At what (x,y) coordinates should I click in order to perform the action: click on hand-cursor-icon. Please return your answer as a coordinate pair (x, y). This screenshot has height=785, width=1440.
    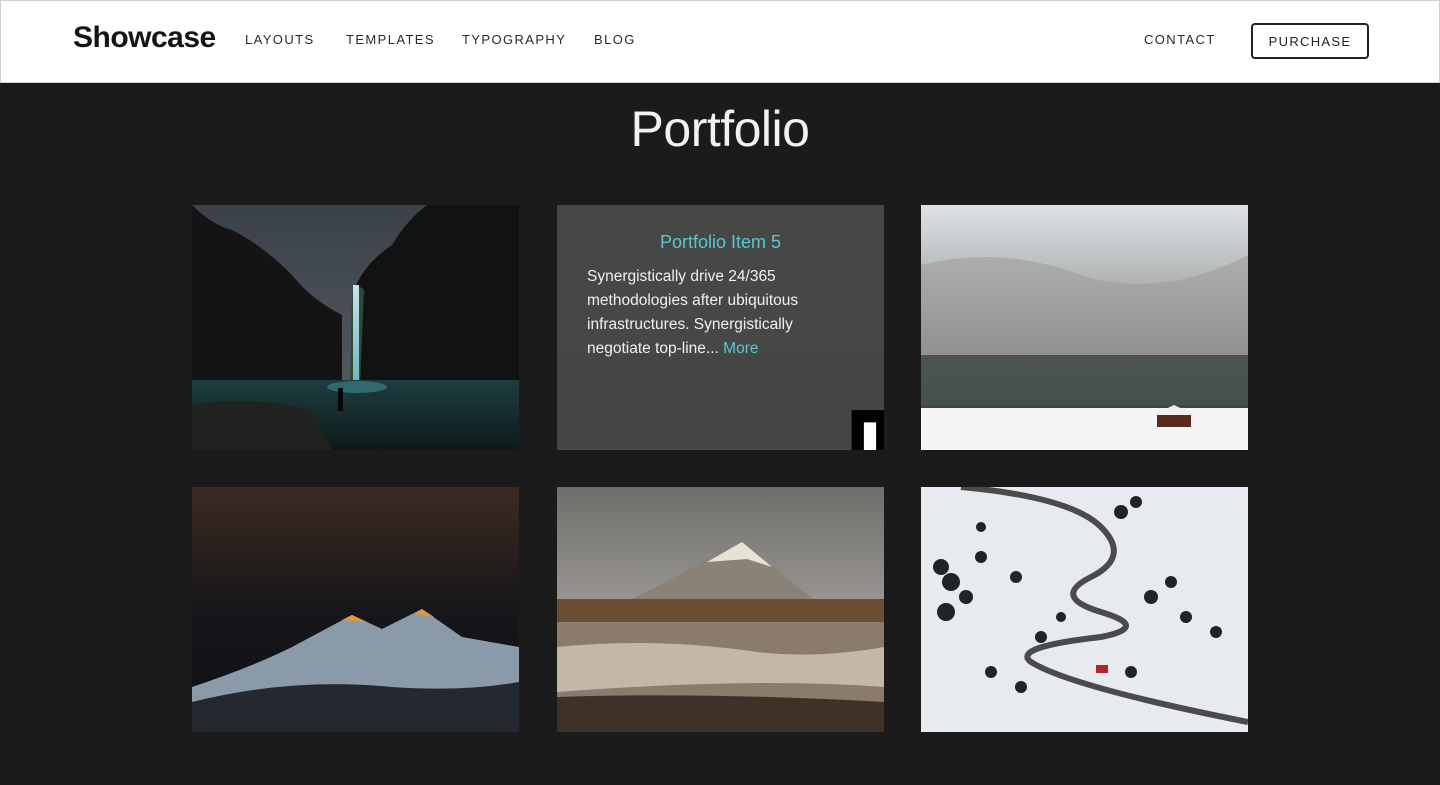
    Looking at the image, I should click on (867, 430).